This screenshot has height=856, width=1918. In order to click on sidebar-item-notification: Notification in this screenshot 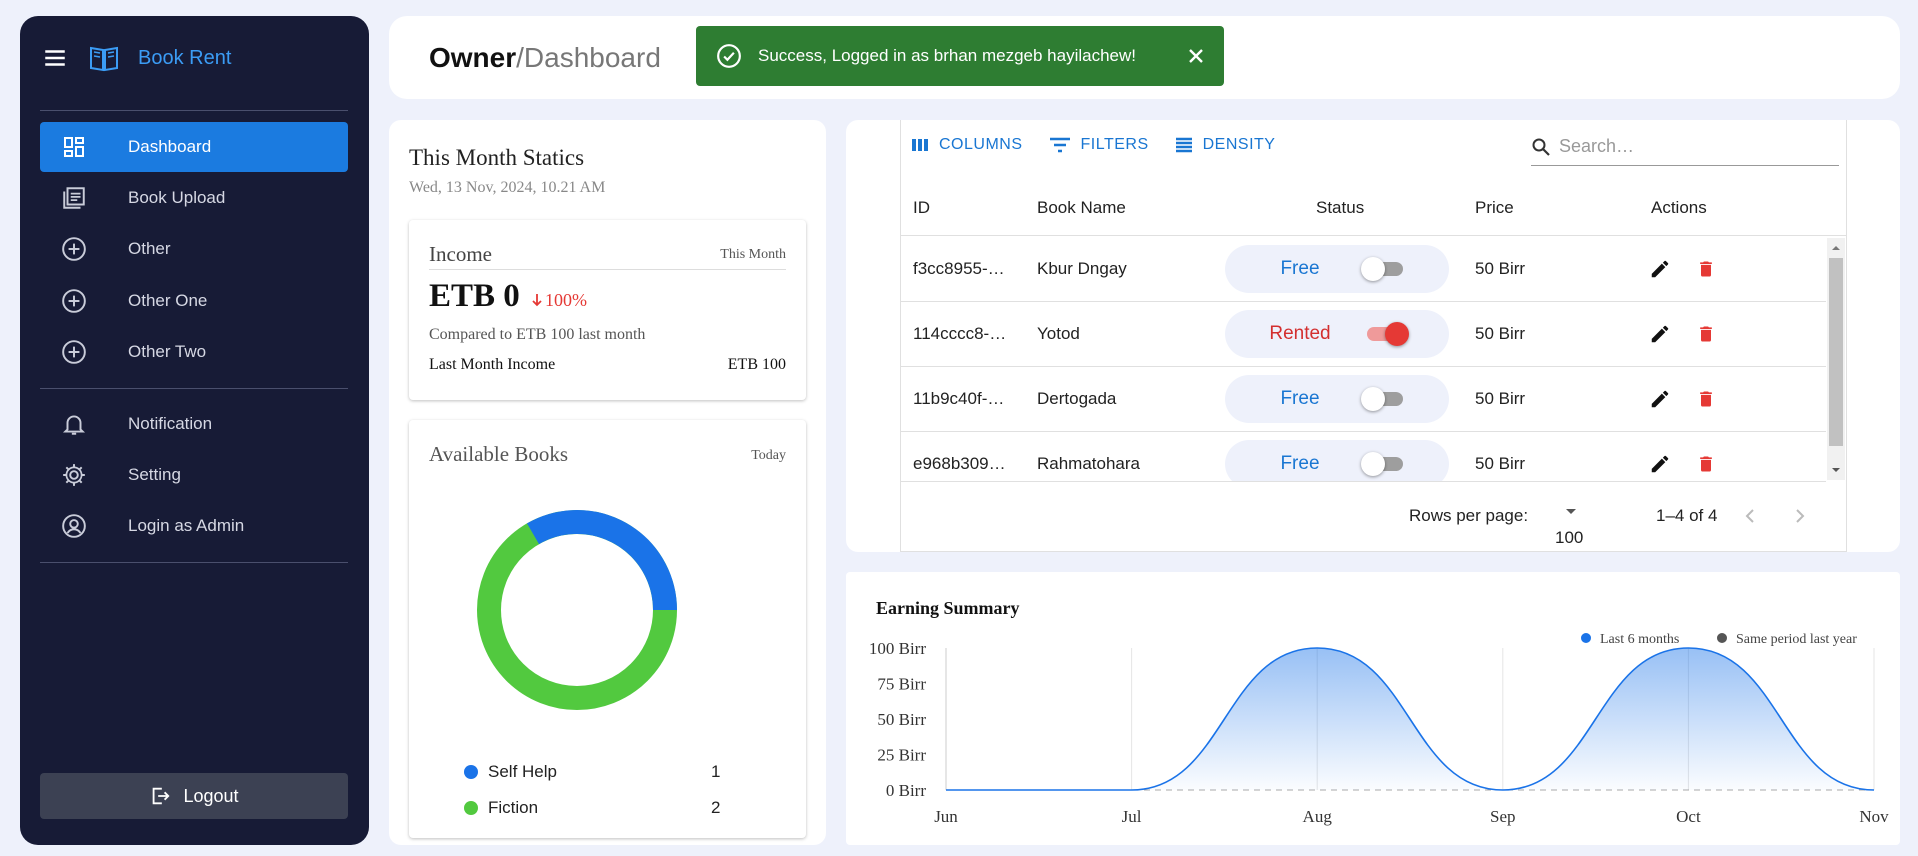, I will do `click(194, 424)`.